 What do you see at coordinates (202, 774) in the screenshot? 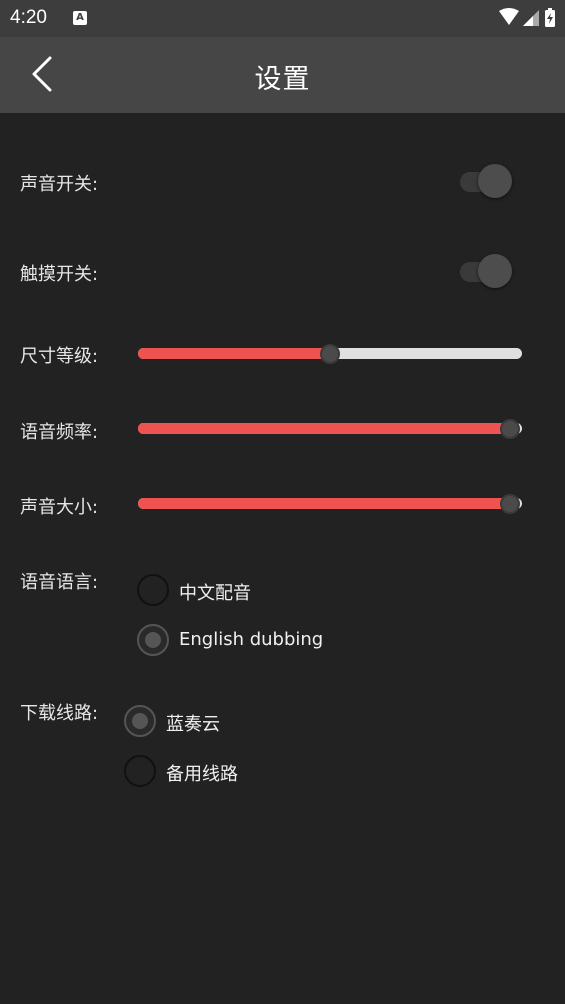
I see `radio-label: 备用线路` at bounding box center [202, 774].